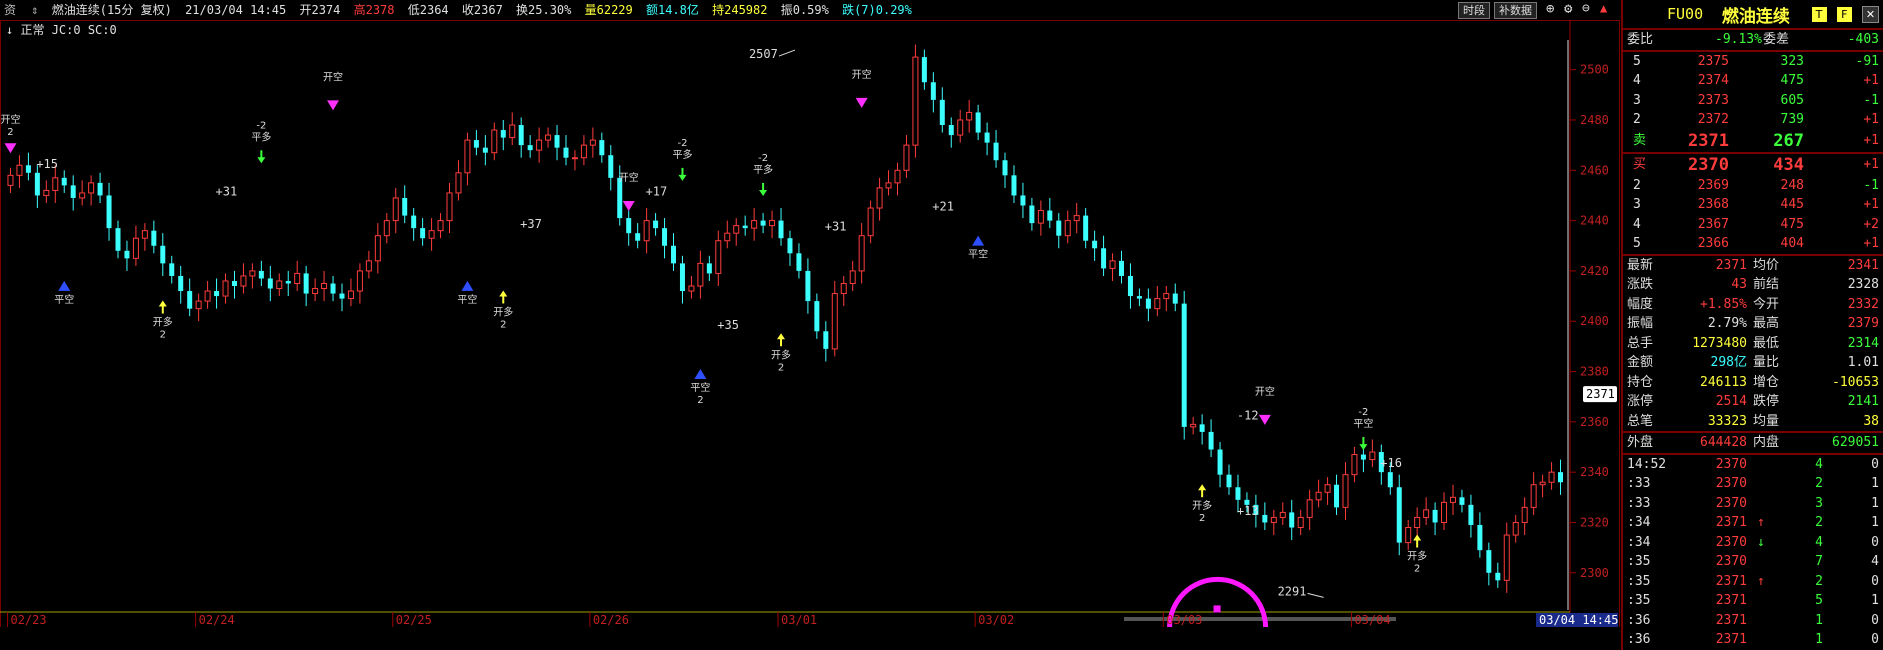  Describe the element at coordinates (1515, 10) in the screenshot. I see `supplement-data-button: 补数据` at that location.